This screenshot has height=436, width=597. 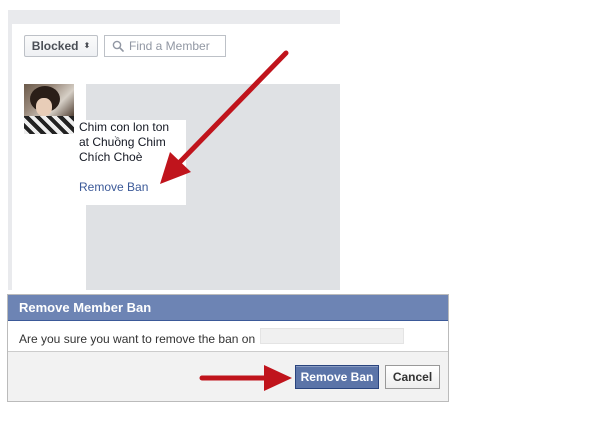 What do you see at coordinates (113, 187) in the screenshot?
I see `remove-ban-link: Remove Ban` at bounding box center [113, 187].